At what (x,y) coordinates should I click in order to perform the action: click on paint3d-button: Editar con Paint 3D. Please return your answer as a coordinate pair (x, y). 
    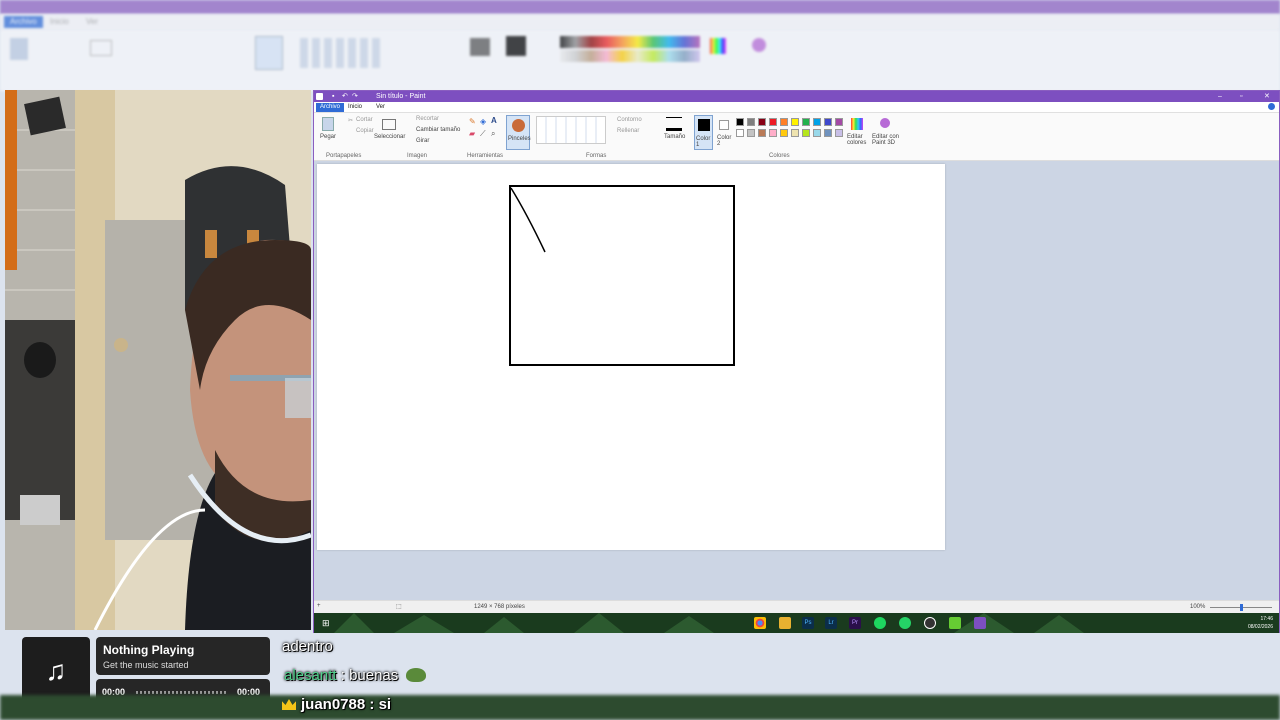
    Looking at the image, I should click on (886, 140).